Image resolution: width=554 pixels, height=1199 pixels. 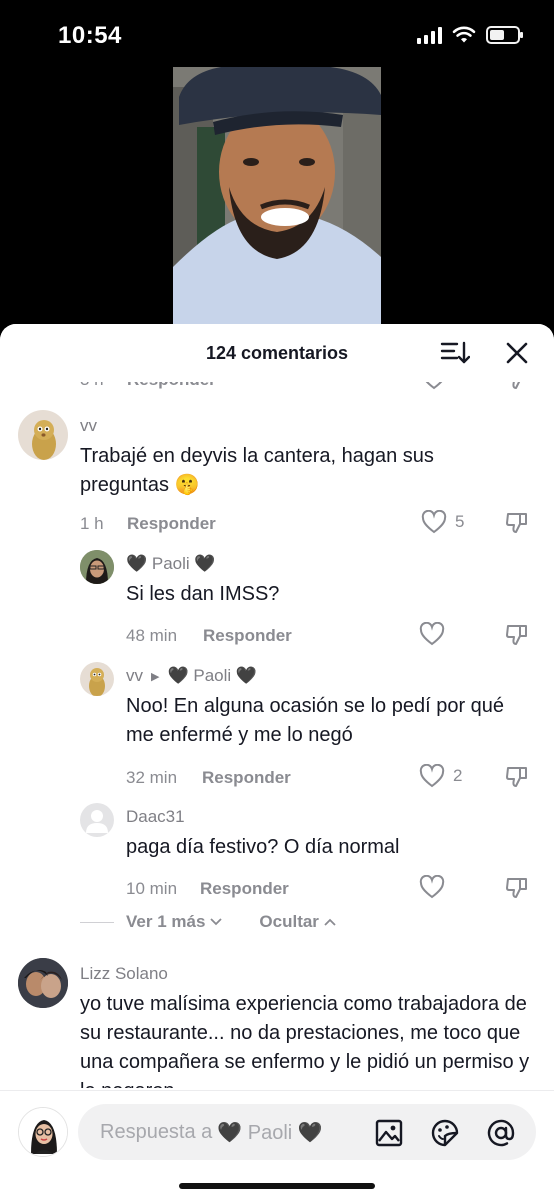 I want to click on my-avatar, so click(x=43, y=1132).